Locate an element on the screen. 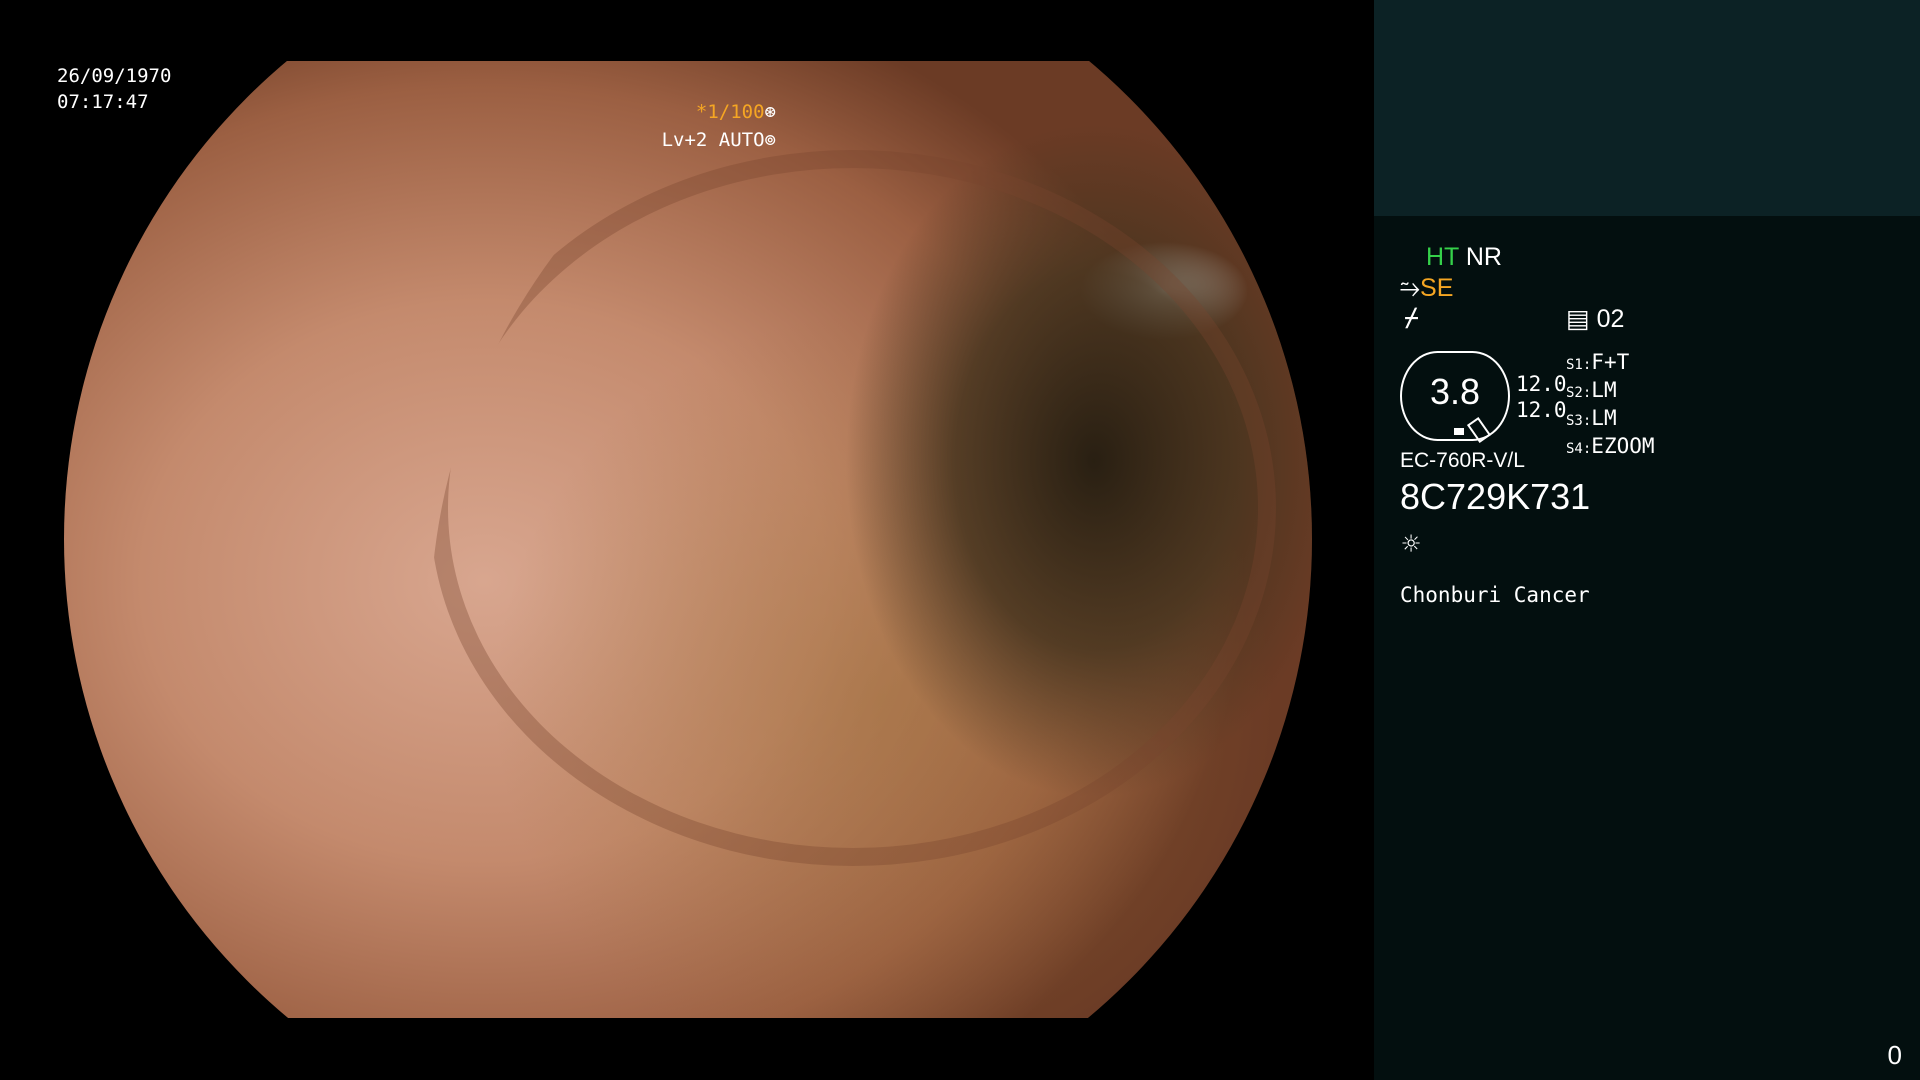  structure-enhance-indicator: ⥲SE is located at coordinates (1426, 288).